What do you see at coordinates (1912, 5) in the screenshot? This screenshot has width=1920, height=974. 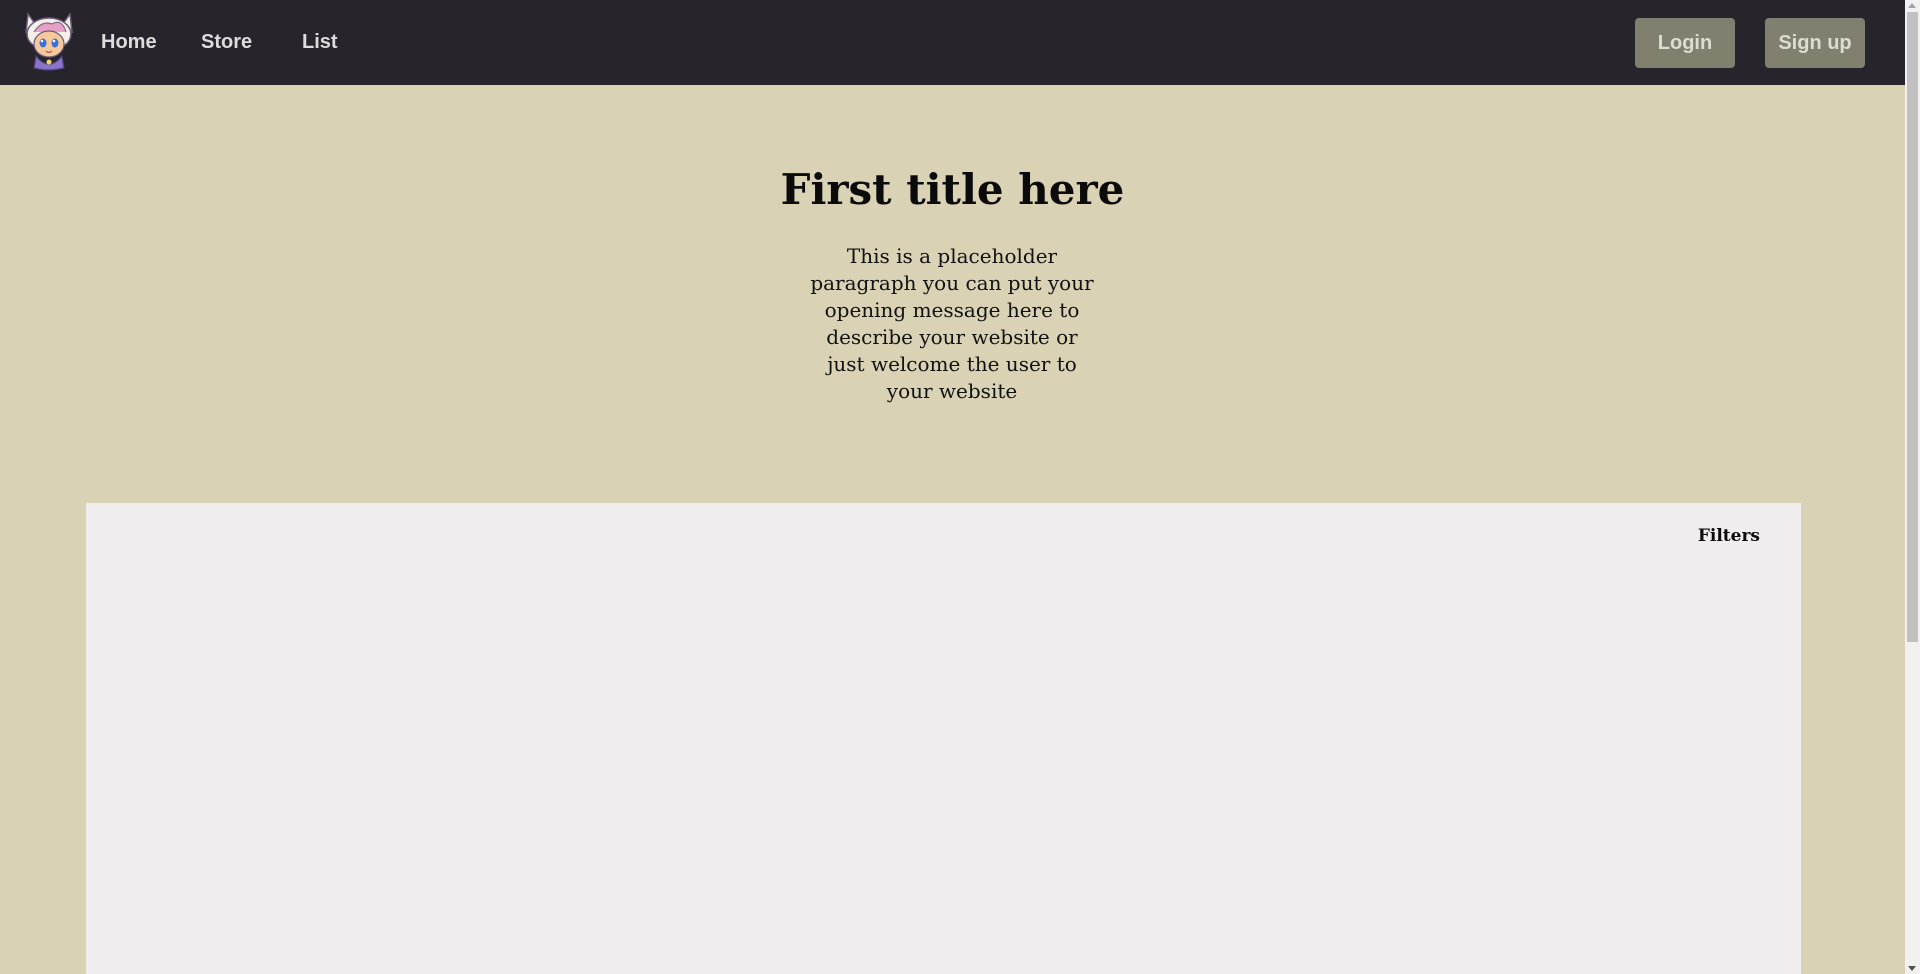 I see `scroll-up-arrow-icon` at bounding box center [1912, 5].